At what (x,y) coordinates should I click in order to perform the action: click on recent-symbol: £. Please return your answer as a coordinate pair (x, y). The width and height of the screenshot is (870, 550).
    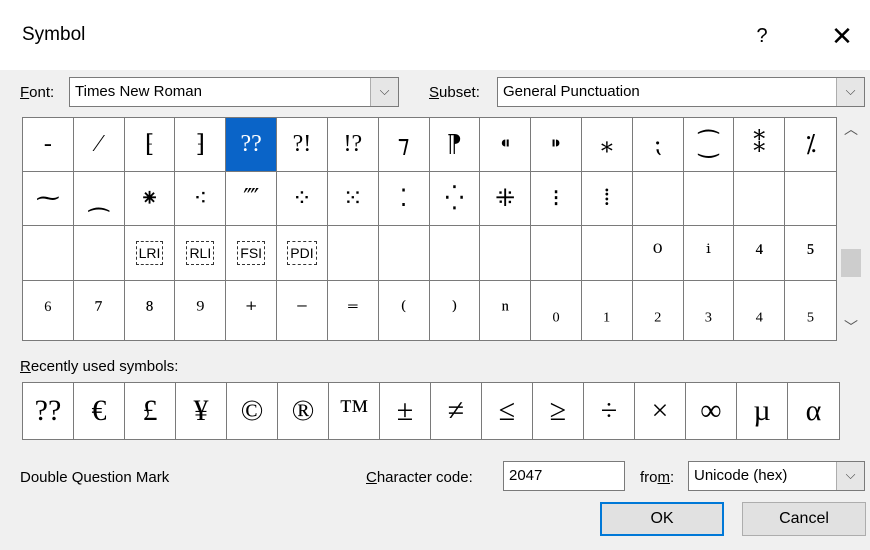
    Looking at the image, I should click on (150, 411).